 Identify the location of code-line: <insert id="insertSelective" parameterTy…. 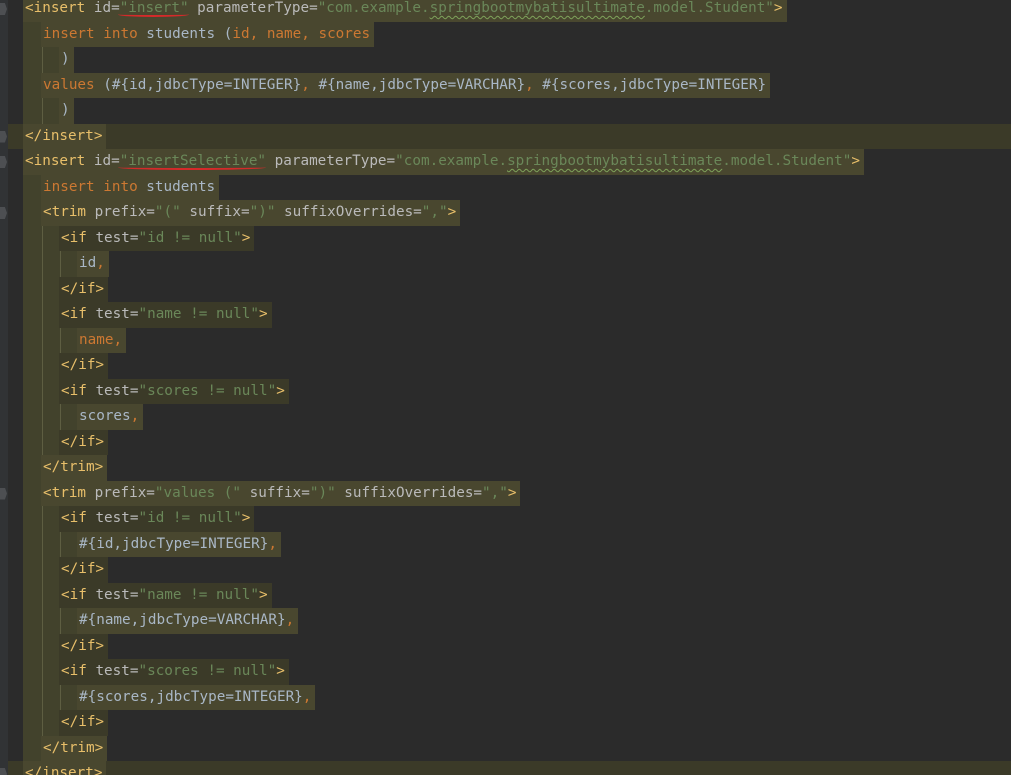
(505, 162).